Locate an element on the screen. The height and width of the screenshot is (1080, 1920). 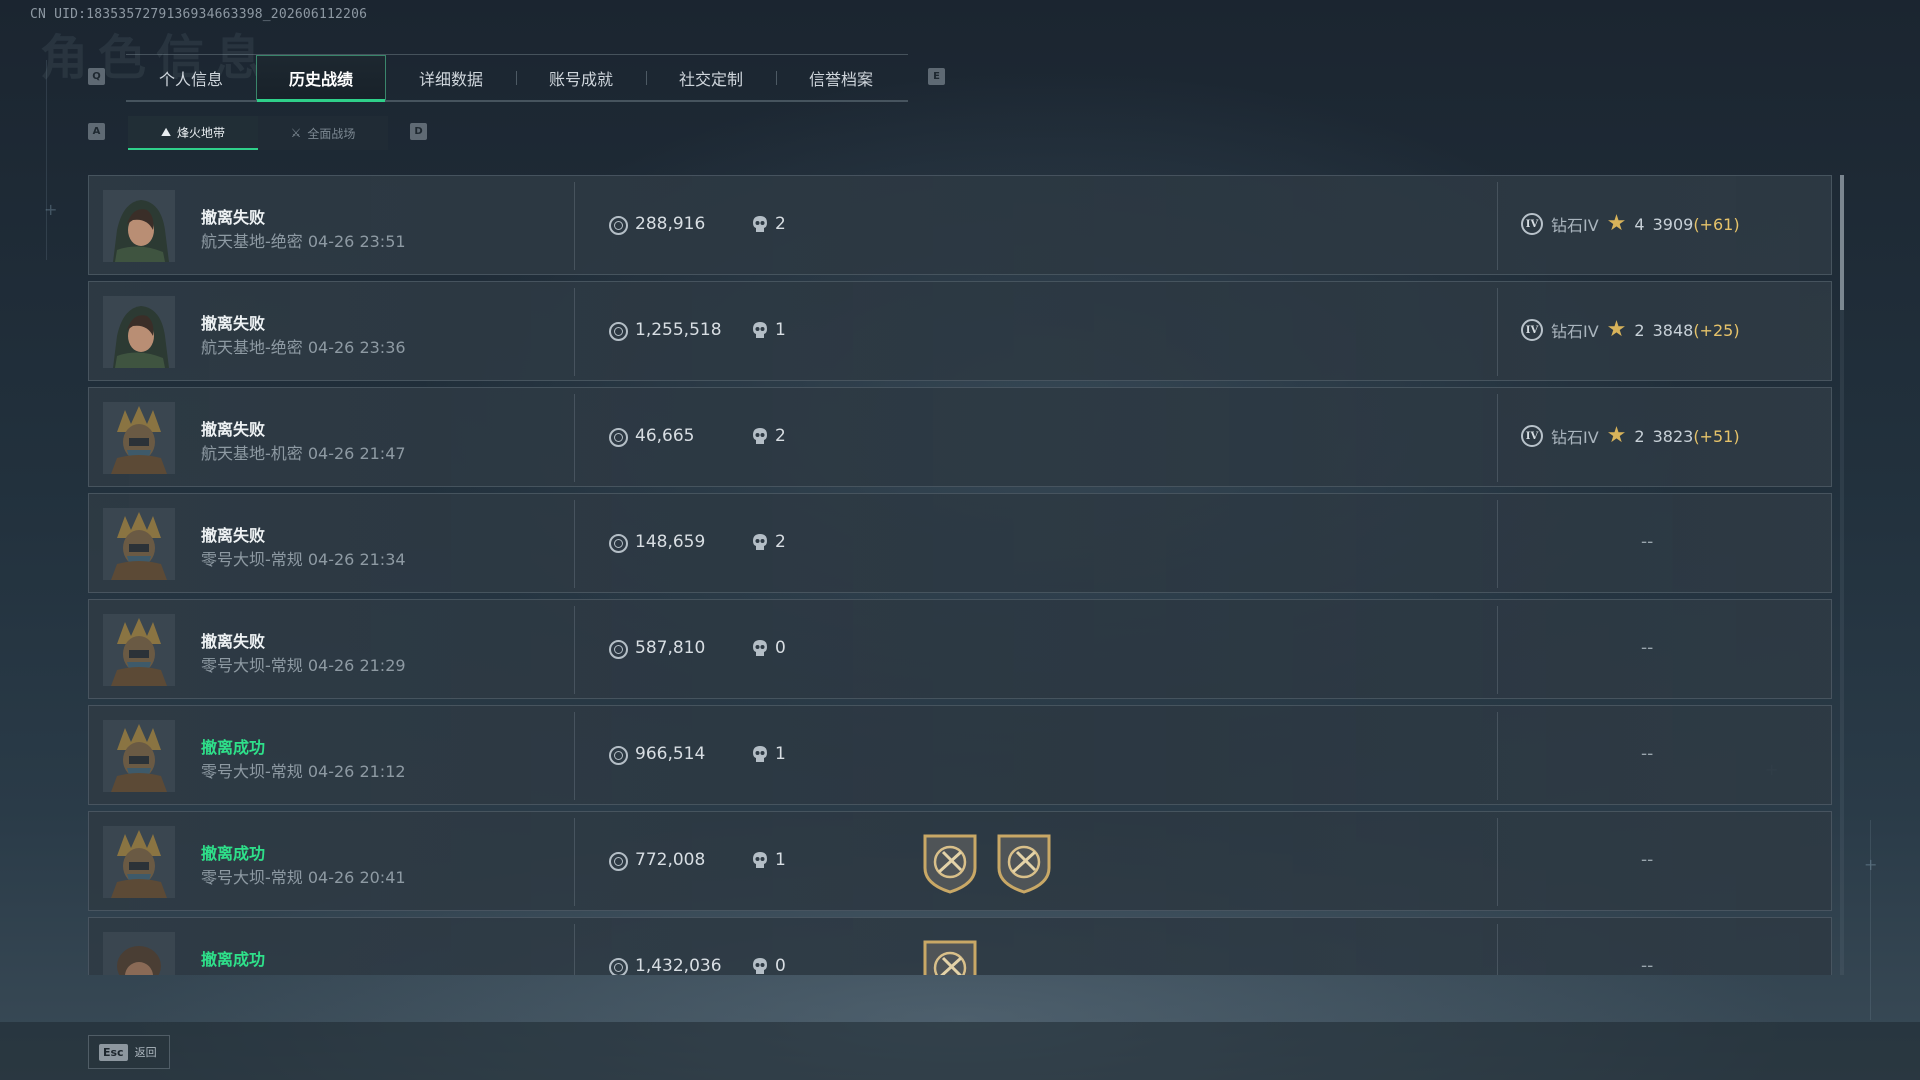
tab-2: 详细数据 is located at coordinates (451, 77).